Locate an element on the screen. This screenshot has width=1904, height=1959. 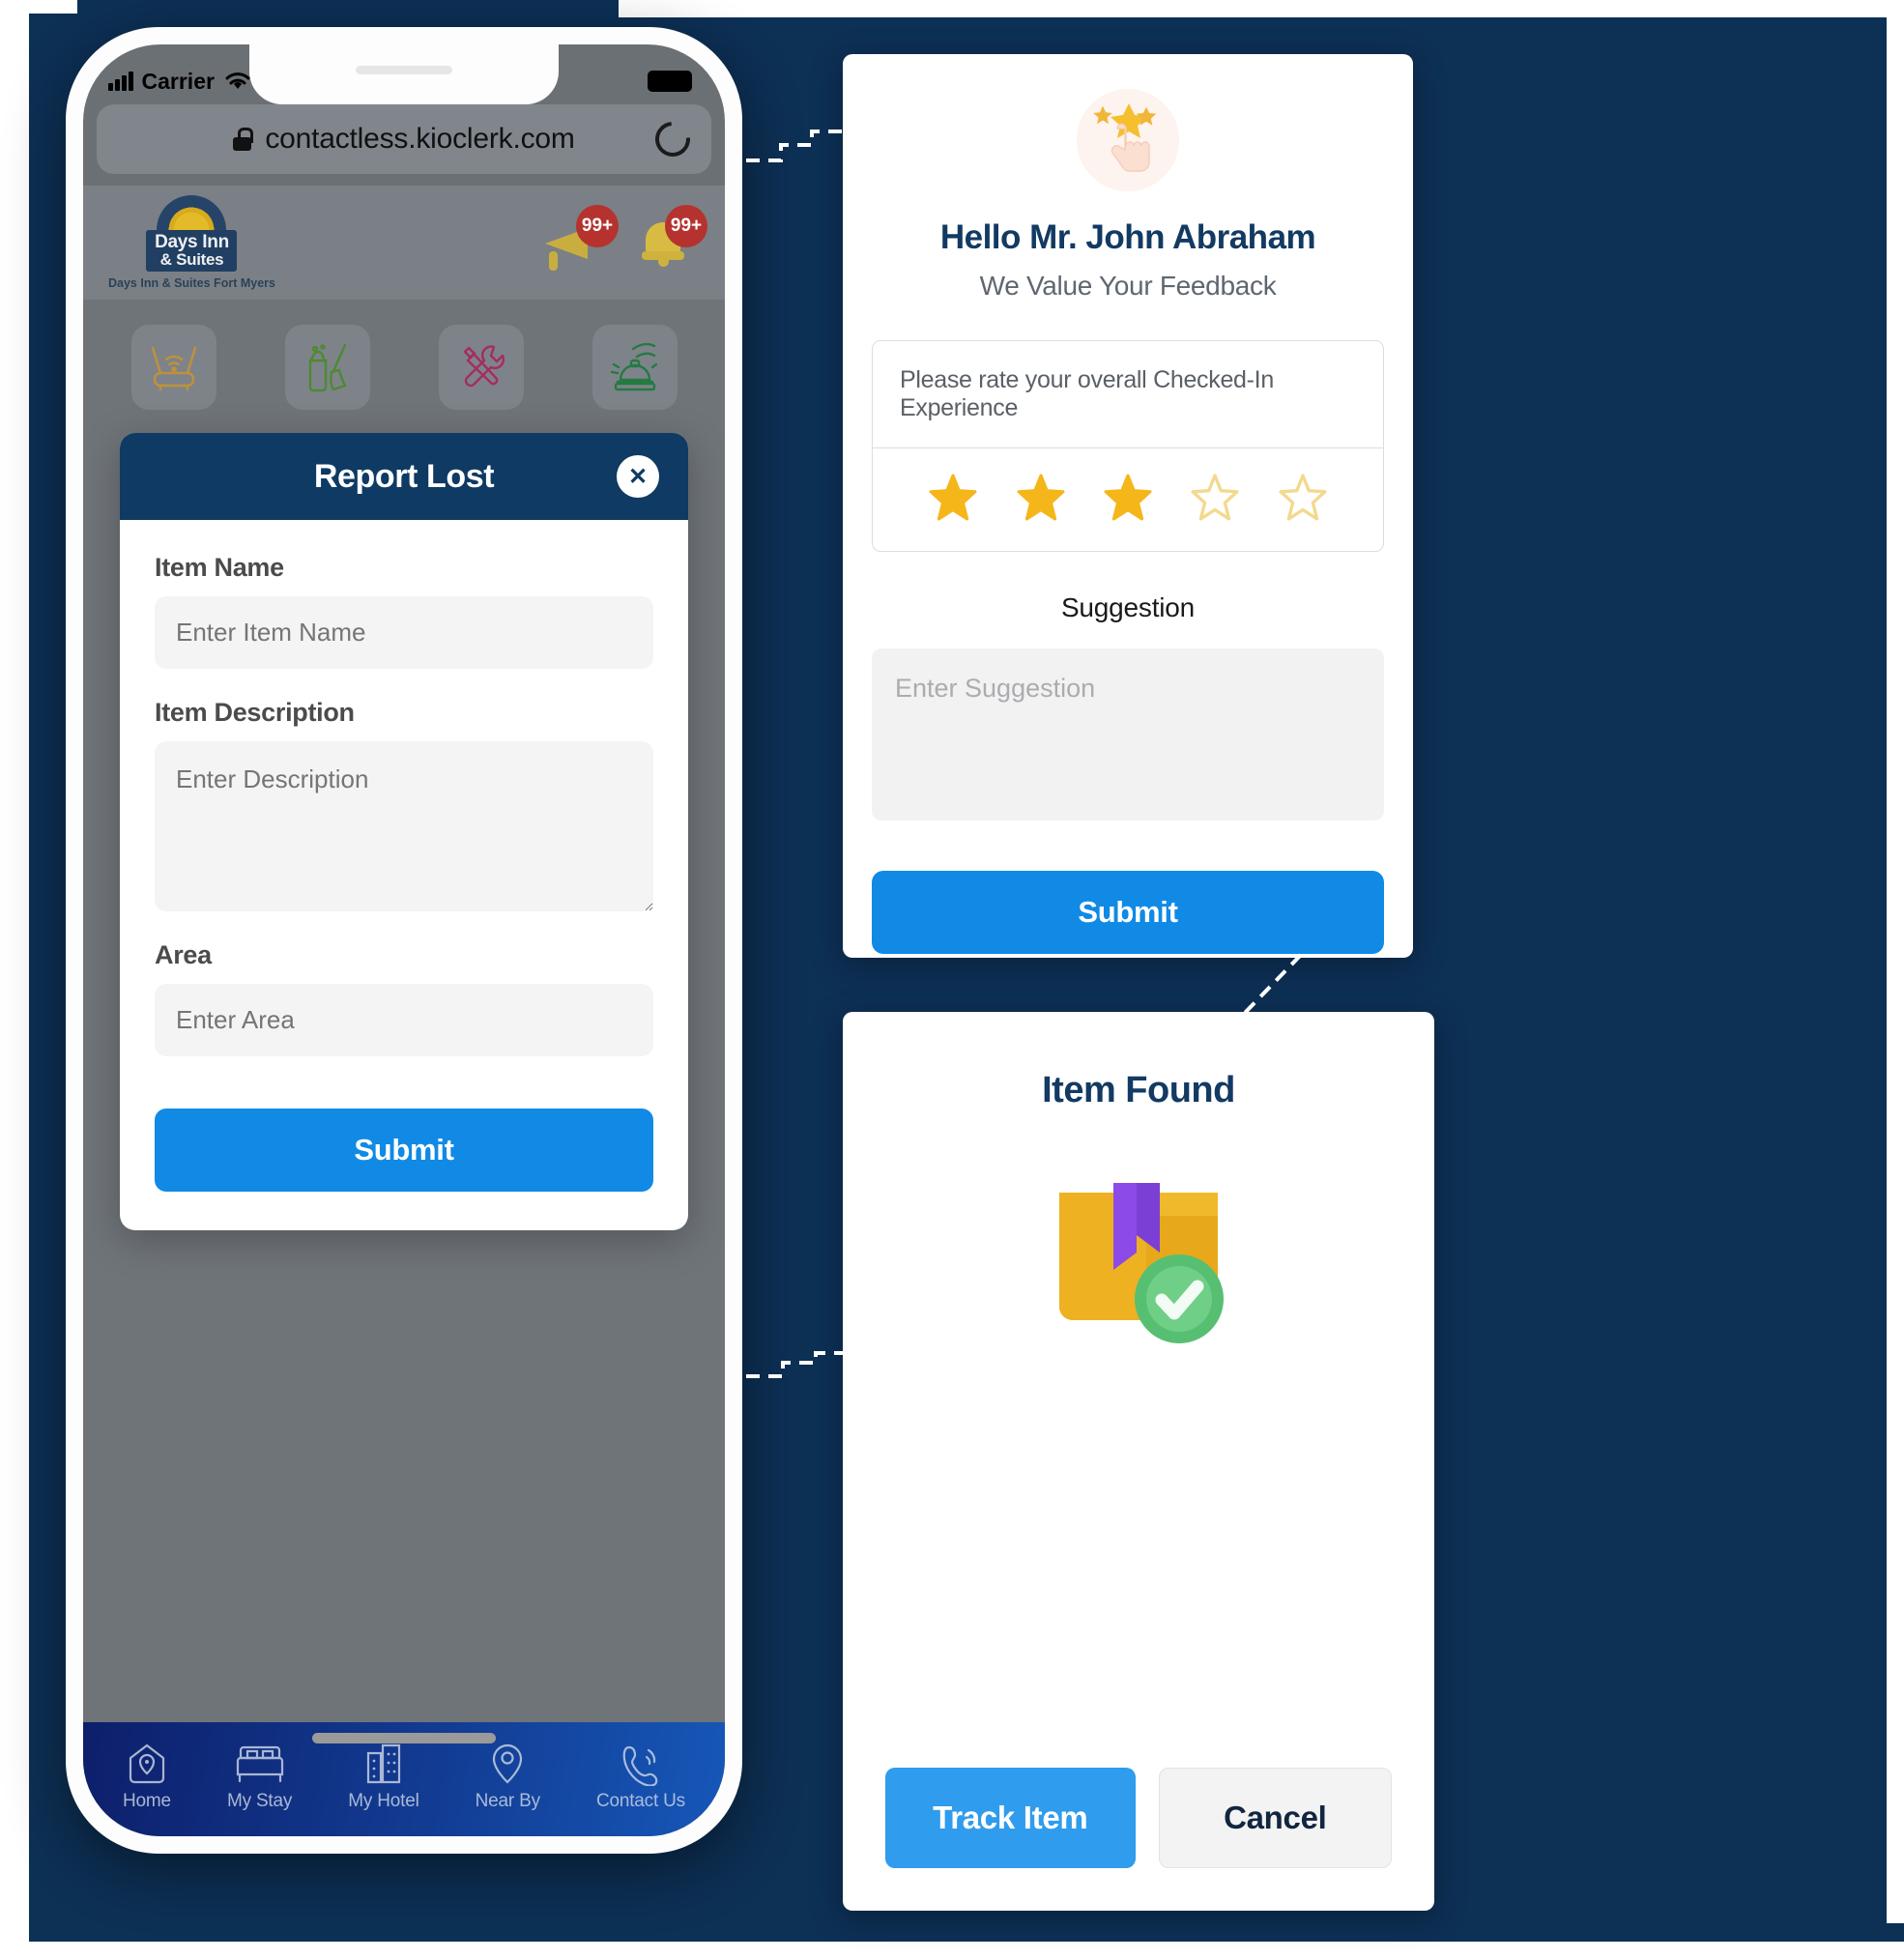
phone-notch is located at coordinates (404, 74).